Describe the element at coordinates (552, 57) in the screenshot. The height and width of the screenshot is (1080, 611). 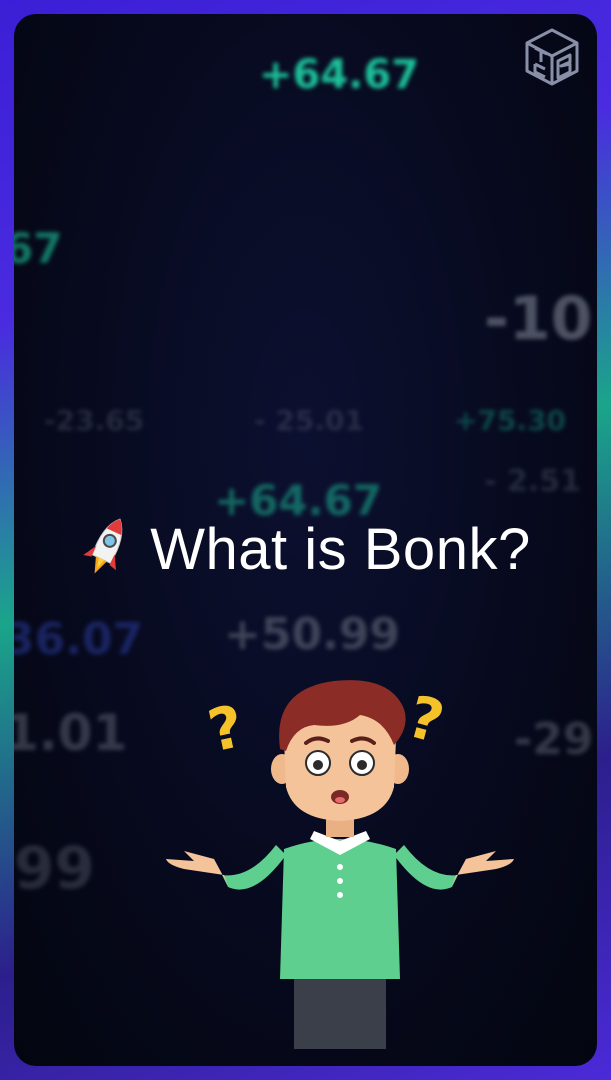
I see `tcb-logo-icon` at that location.